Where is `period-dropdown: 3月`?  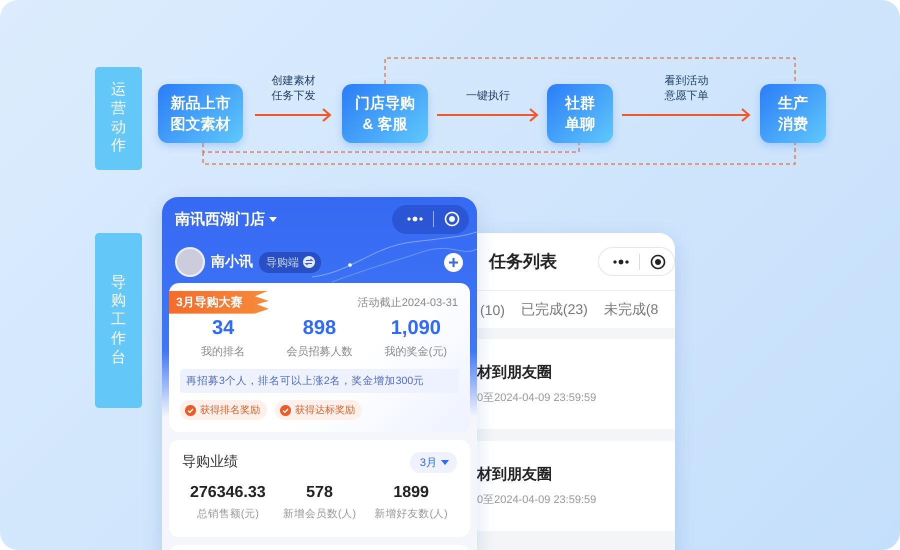
period-dropdown: 3月 is located at coordinates (433, 462).